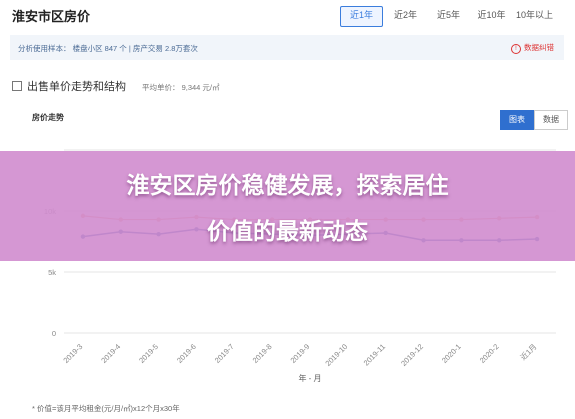 The width and height of the screenshot is (575, 419). What do you see at coordinates (528, 351) in the screenshot?
I see `x-tick-label: 近1月` at bounding box center [528, 351].